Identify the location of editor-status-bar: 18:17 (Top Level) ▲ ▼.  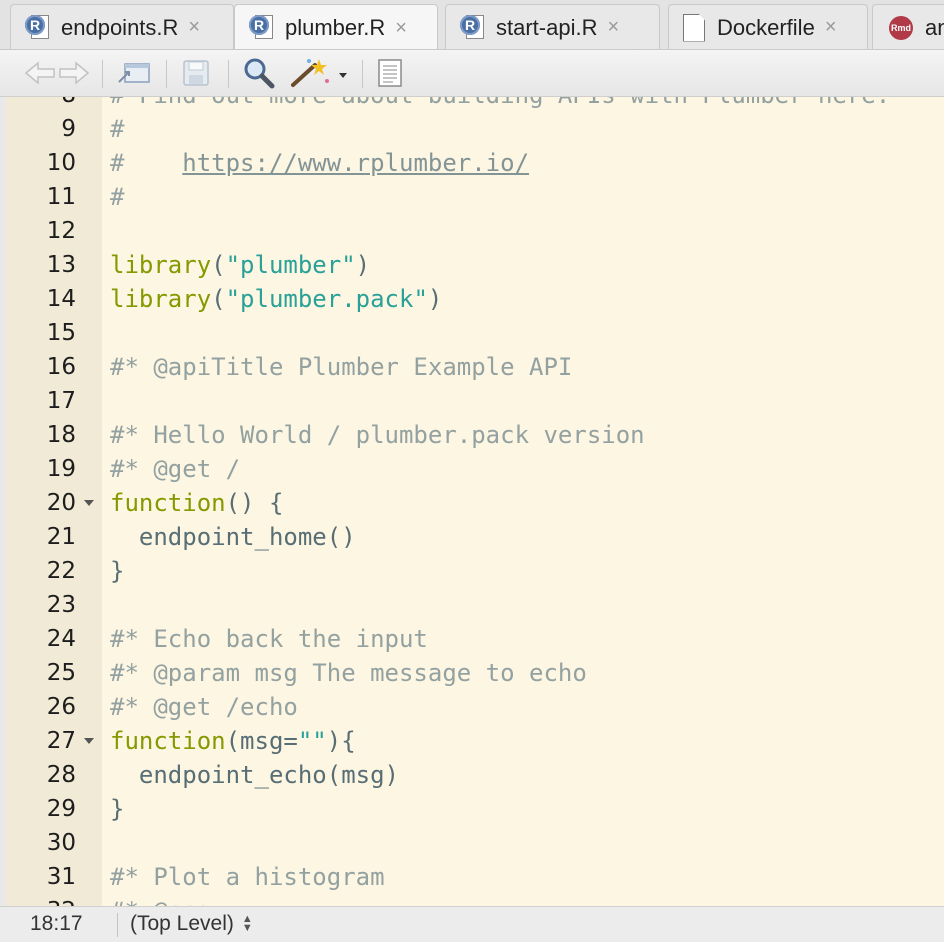
(472, 924).